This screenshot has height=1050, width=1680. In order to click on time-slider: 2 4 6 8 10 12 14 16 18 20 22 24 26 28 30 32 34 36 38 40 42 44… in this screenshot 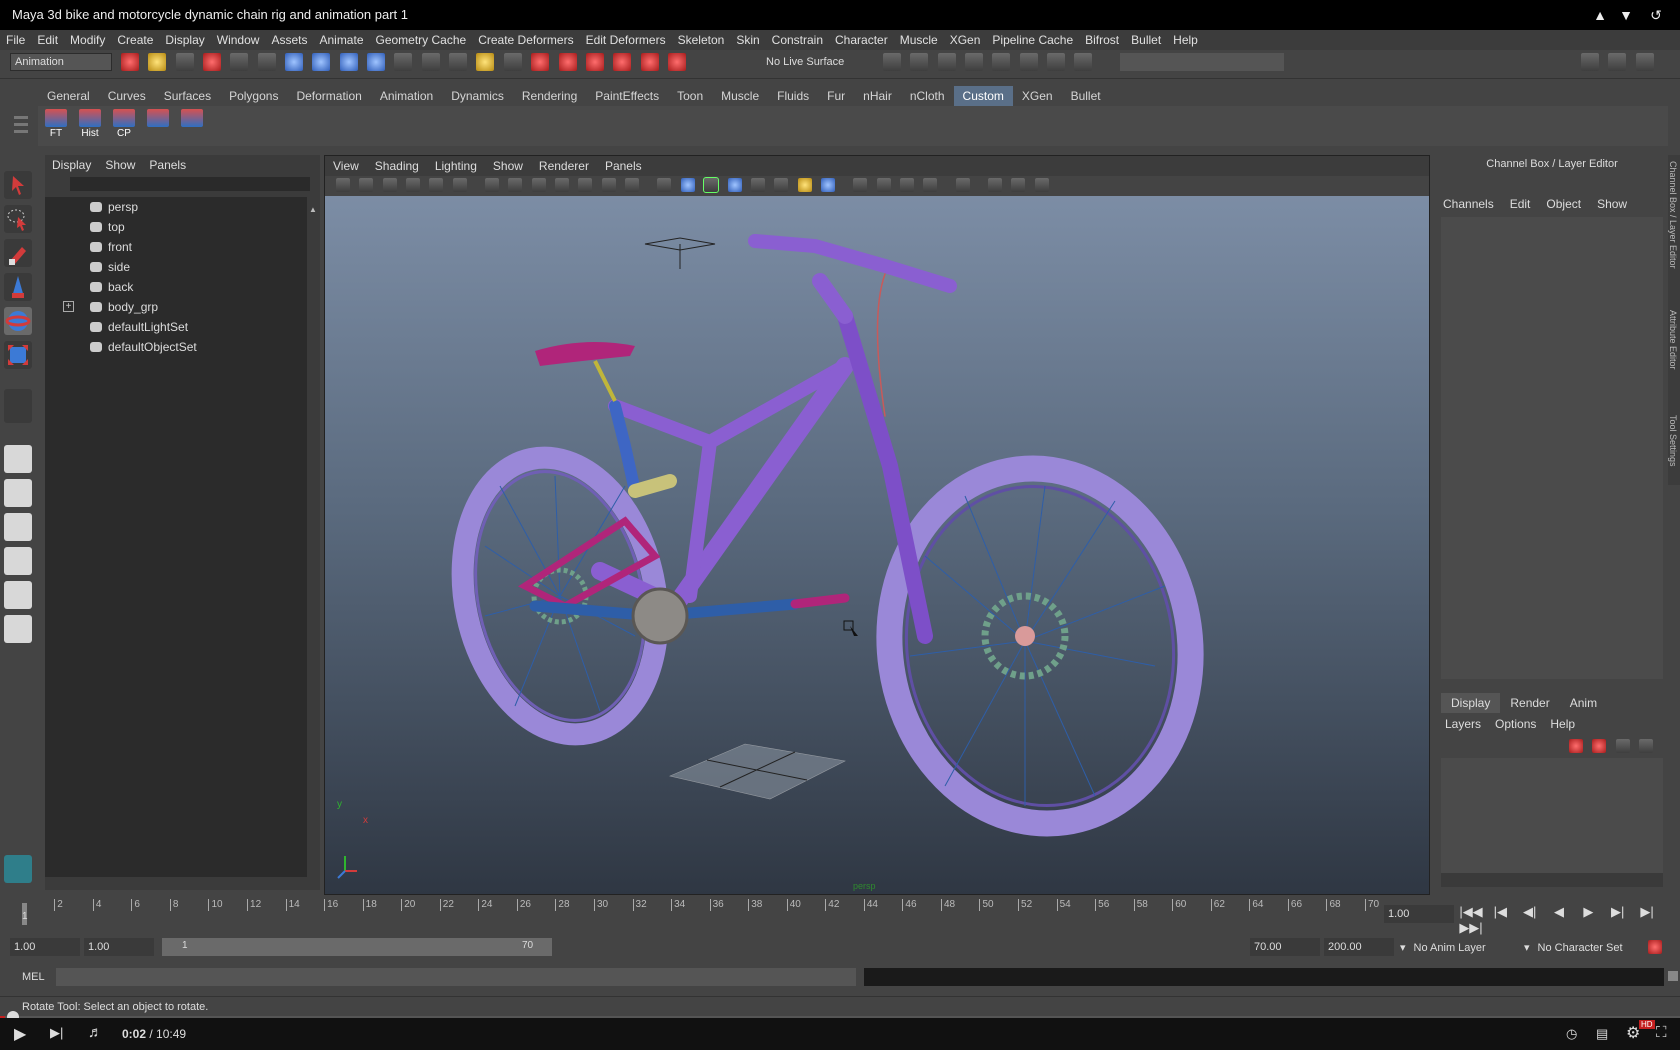, I will do `click(695, 912)`.